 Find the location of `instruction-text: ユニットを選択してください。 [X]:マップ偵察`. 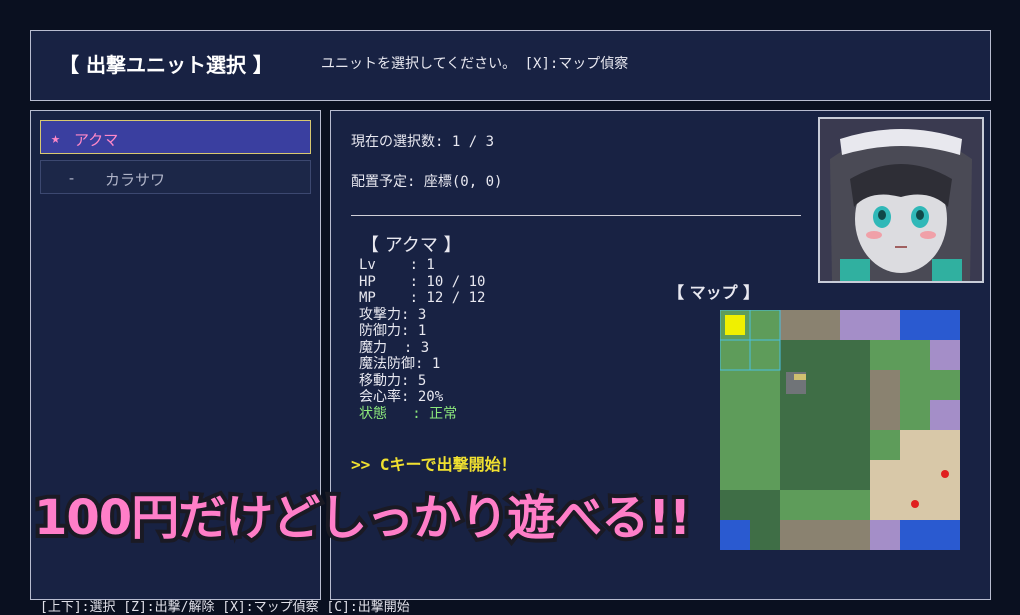

instruction-text: ユニットを選択してください。 [X]:マップ偵察 is located at coordinates (475, 64).